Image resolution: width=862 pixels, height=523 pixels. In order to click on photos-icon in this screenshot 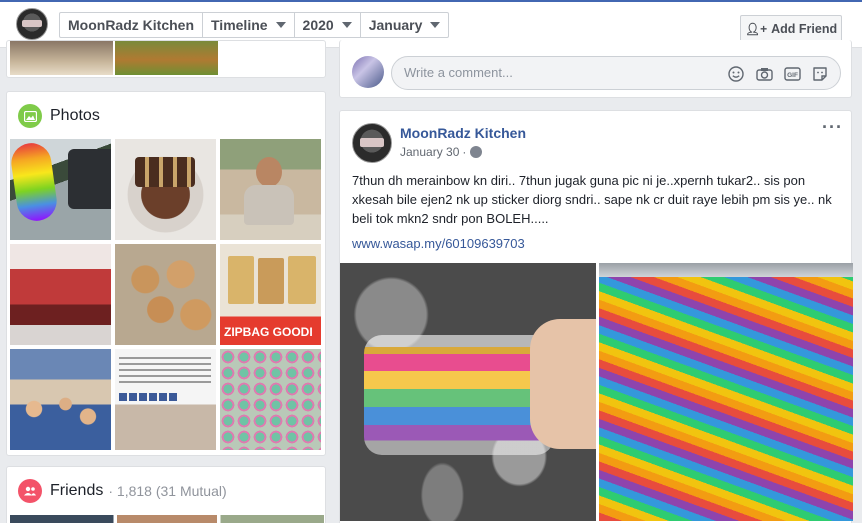, I will do `click(30, 116)`.